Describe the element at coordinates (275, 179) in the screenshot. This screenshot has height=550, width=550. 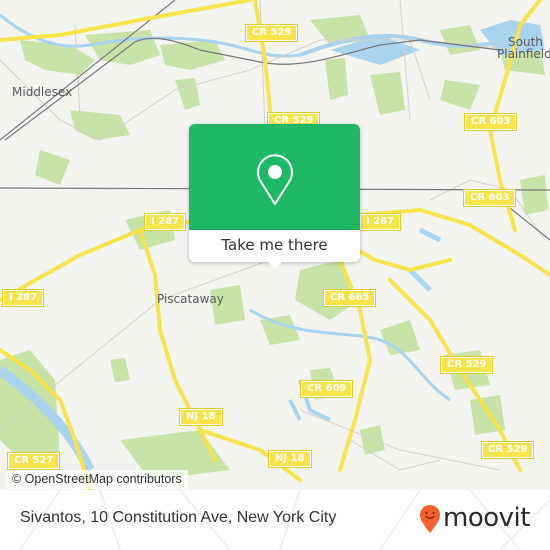
I see `location-pin-icon` at that location.